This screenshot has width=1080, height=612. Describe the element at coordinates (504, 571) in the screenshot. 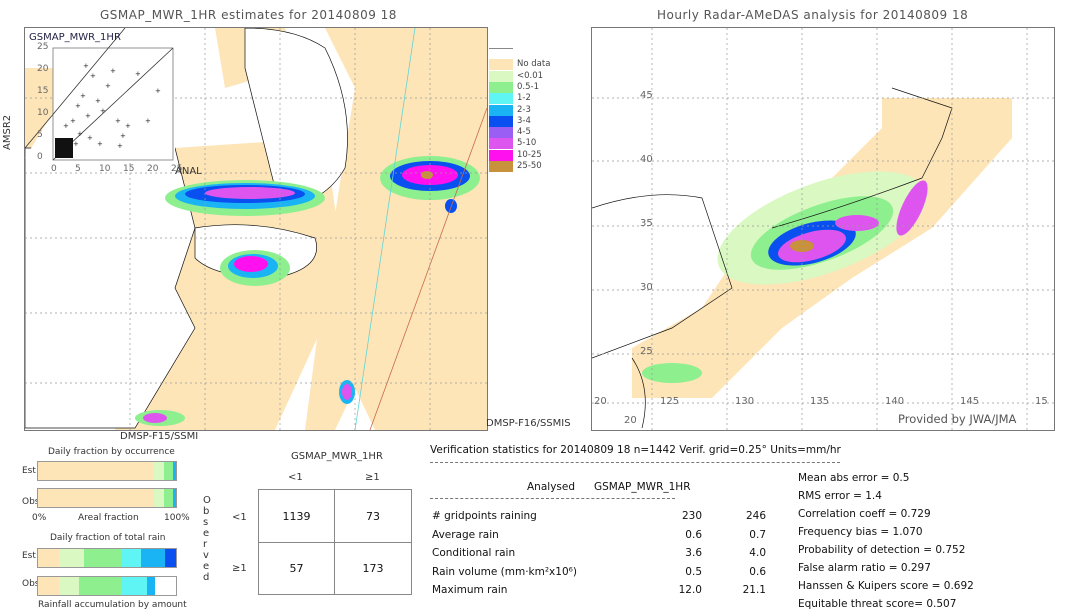

I see `stats-row-label: Rain volume (mm·km²x10⁶)` at that location.